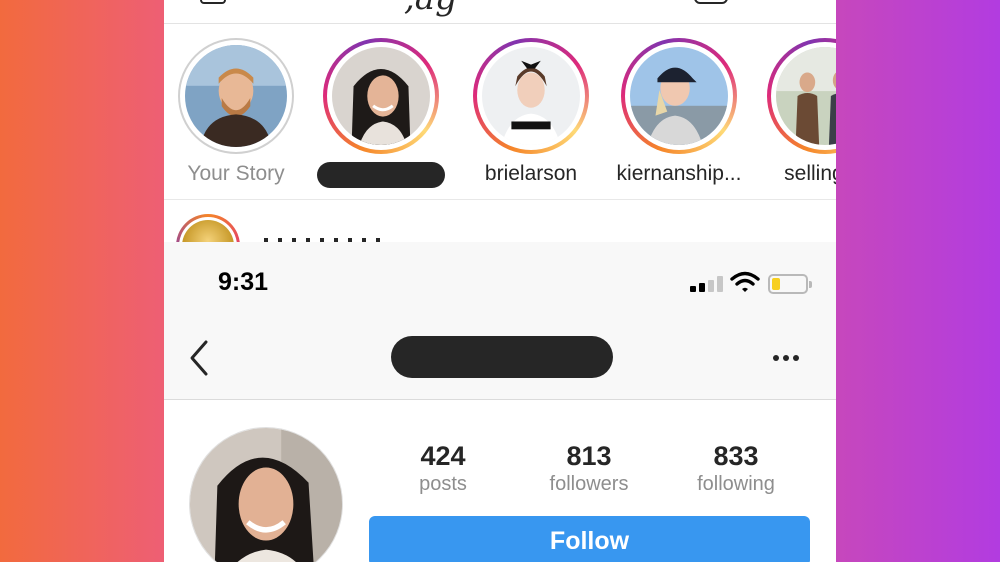  What do you see at coordinates (213, 2) in the screenshot?
I see `camera-icon` at bounding box center [213, 2].